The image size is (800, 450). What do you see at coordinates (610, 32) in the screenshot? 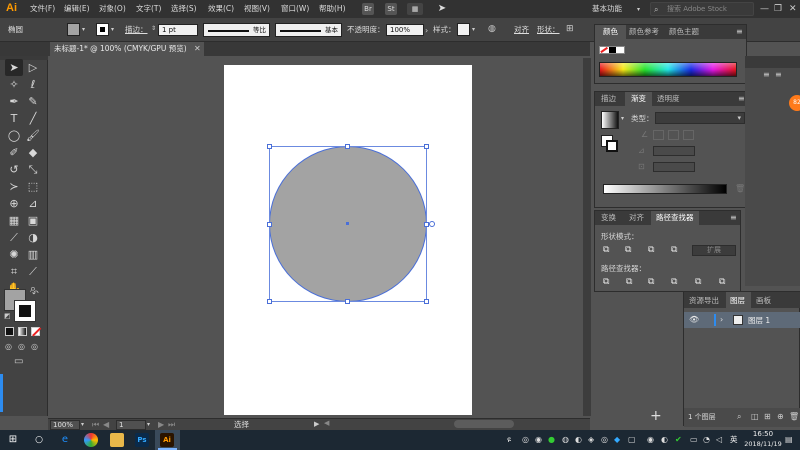
I see `tab-color: 颜色` at bounding box center [610, 32].